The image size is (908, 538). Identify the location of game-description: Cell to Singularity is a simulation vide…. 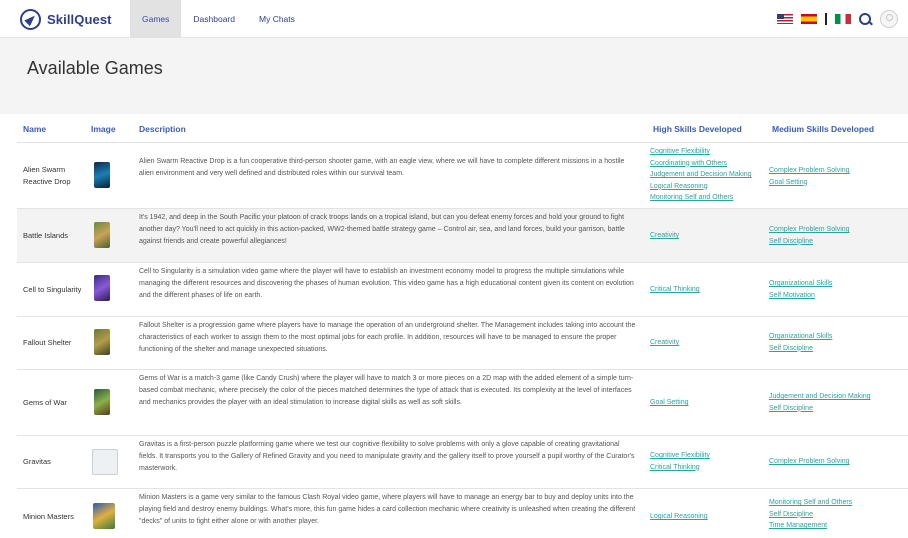
(386, 283).